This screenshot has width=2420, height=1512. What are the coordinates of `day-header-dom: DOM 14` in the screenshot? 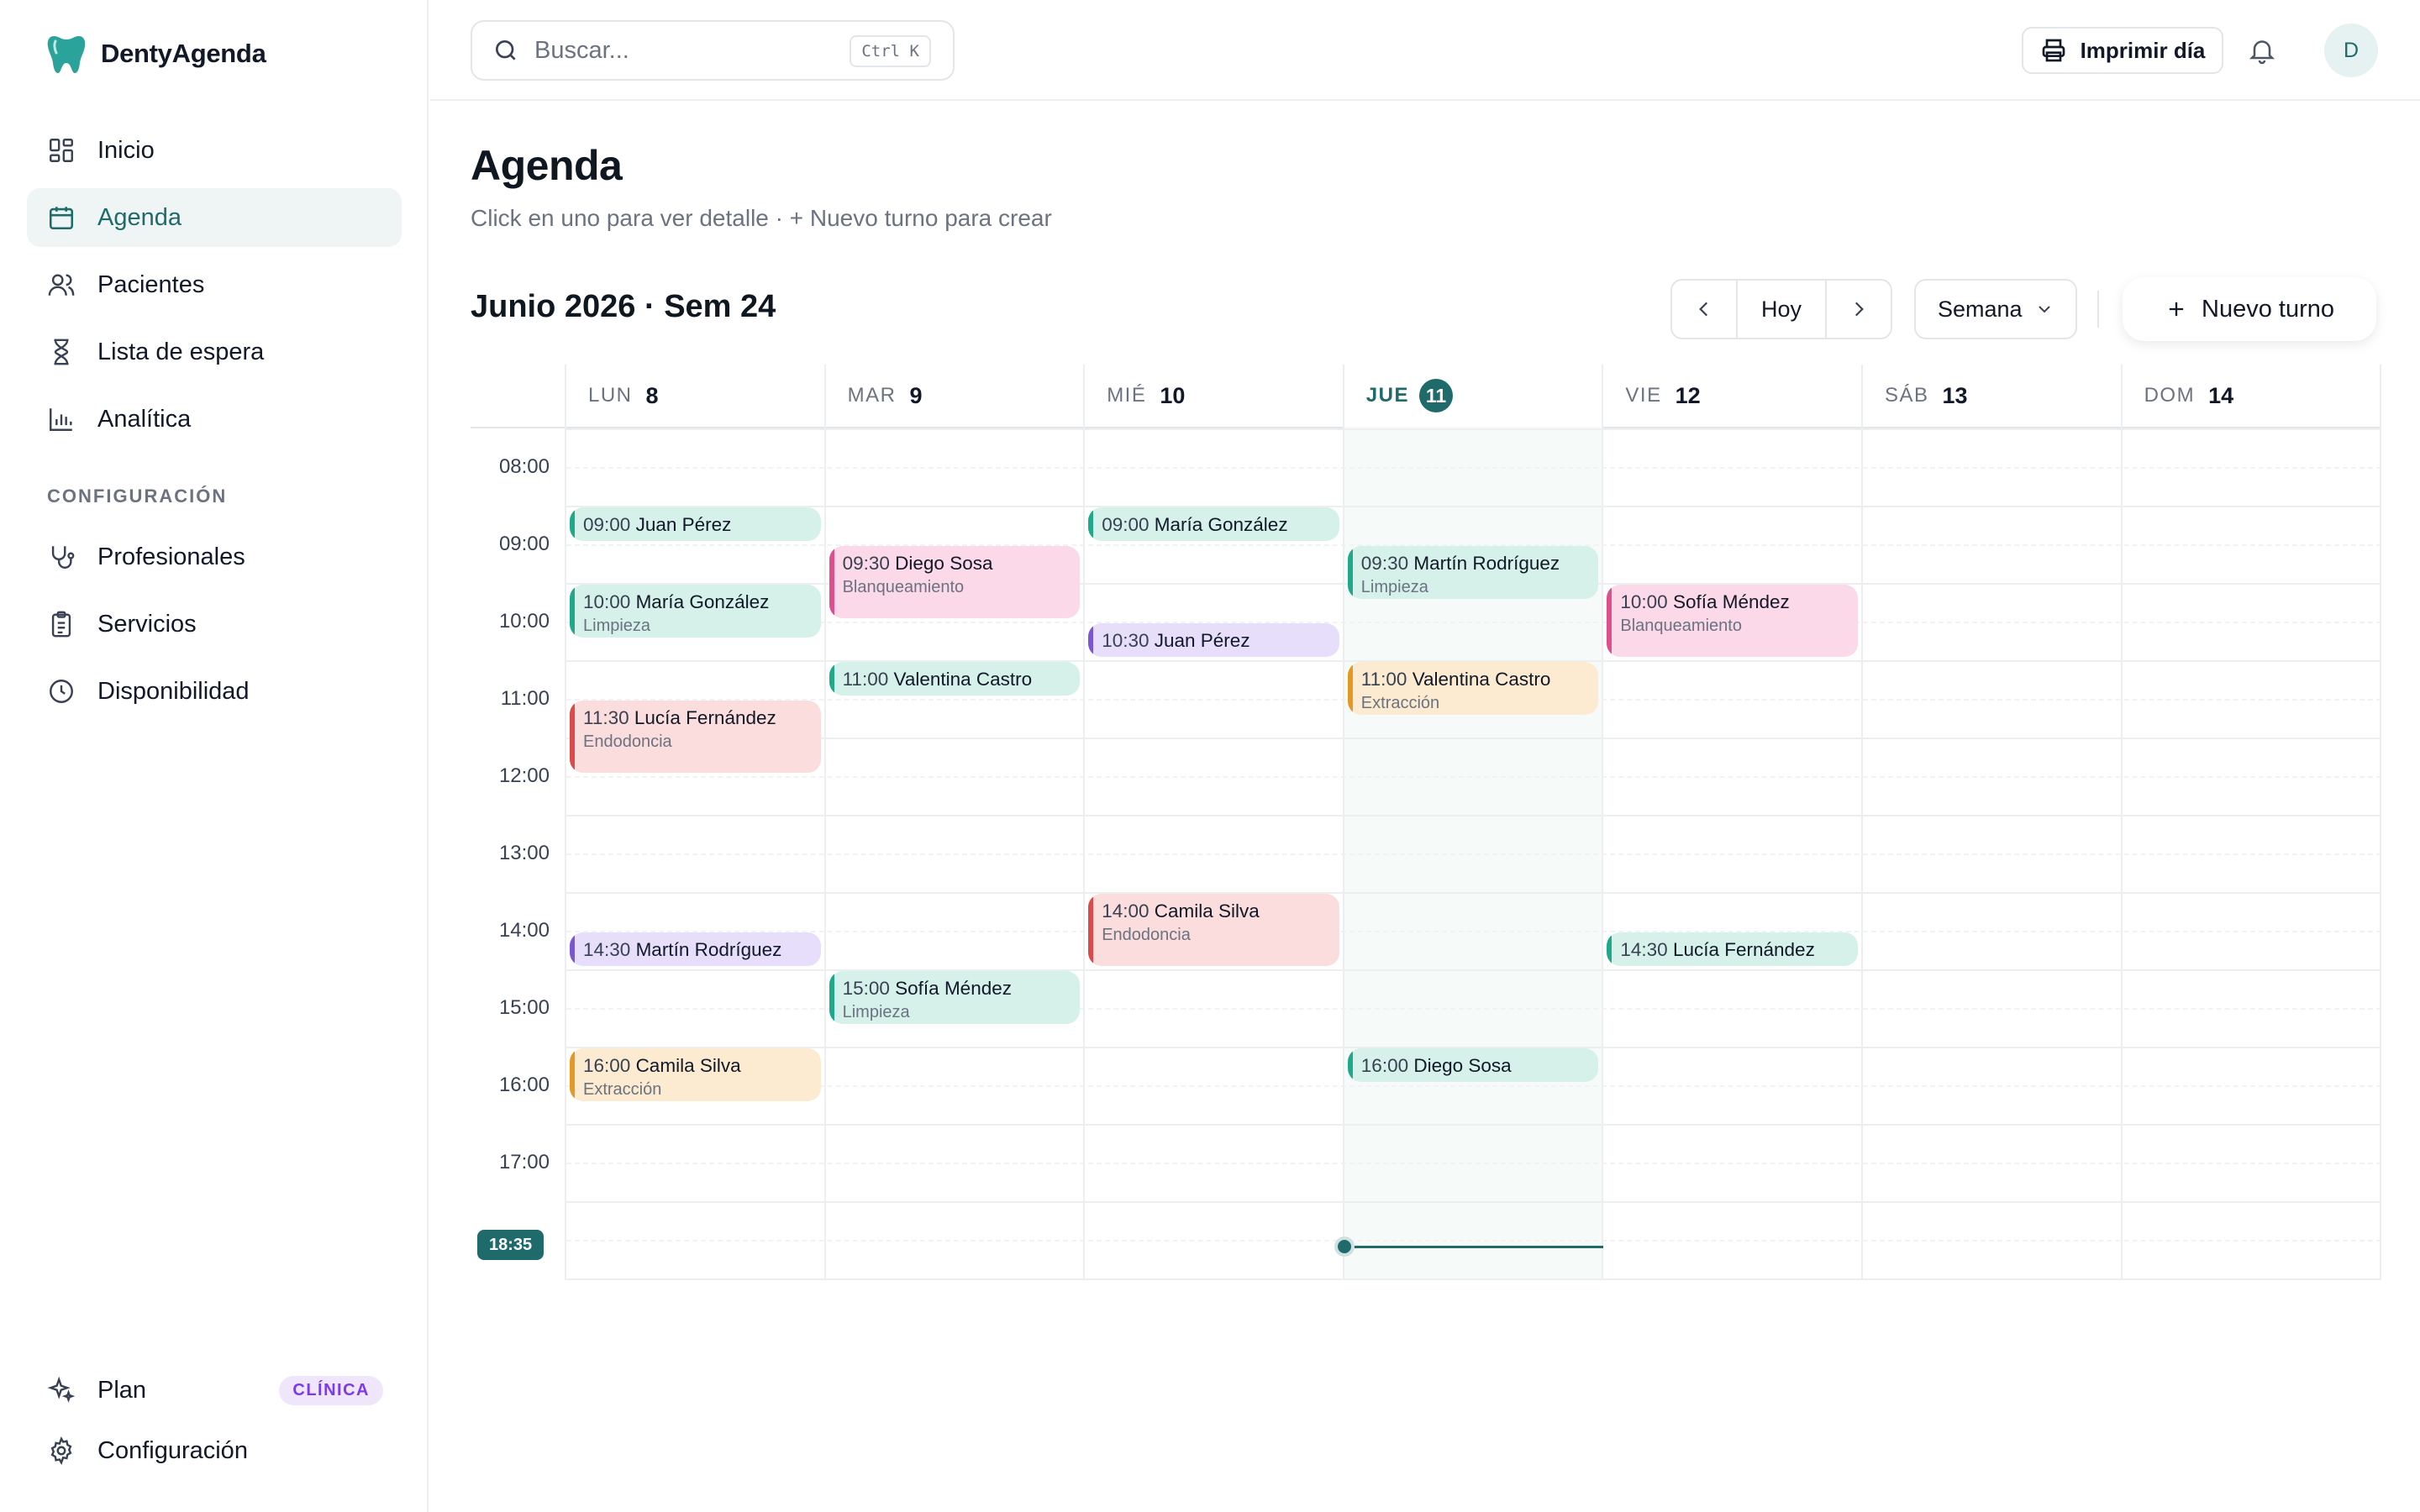 It's located at (2252, 395).